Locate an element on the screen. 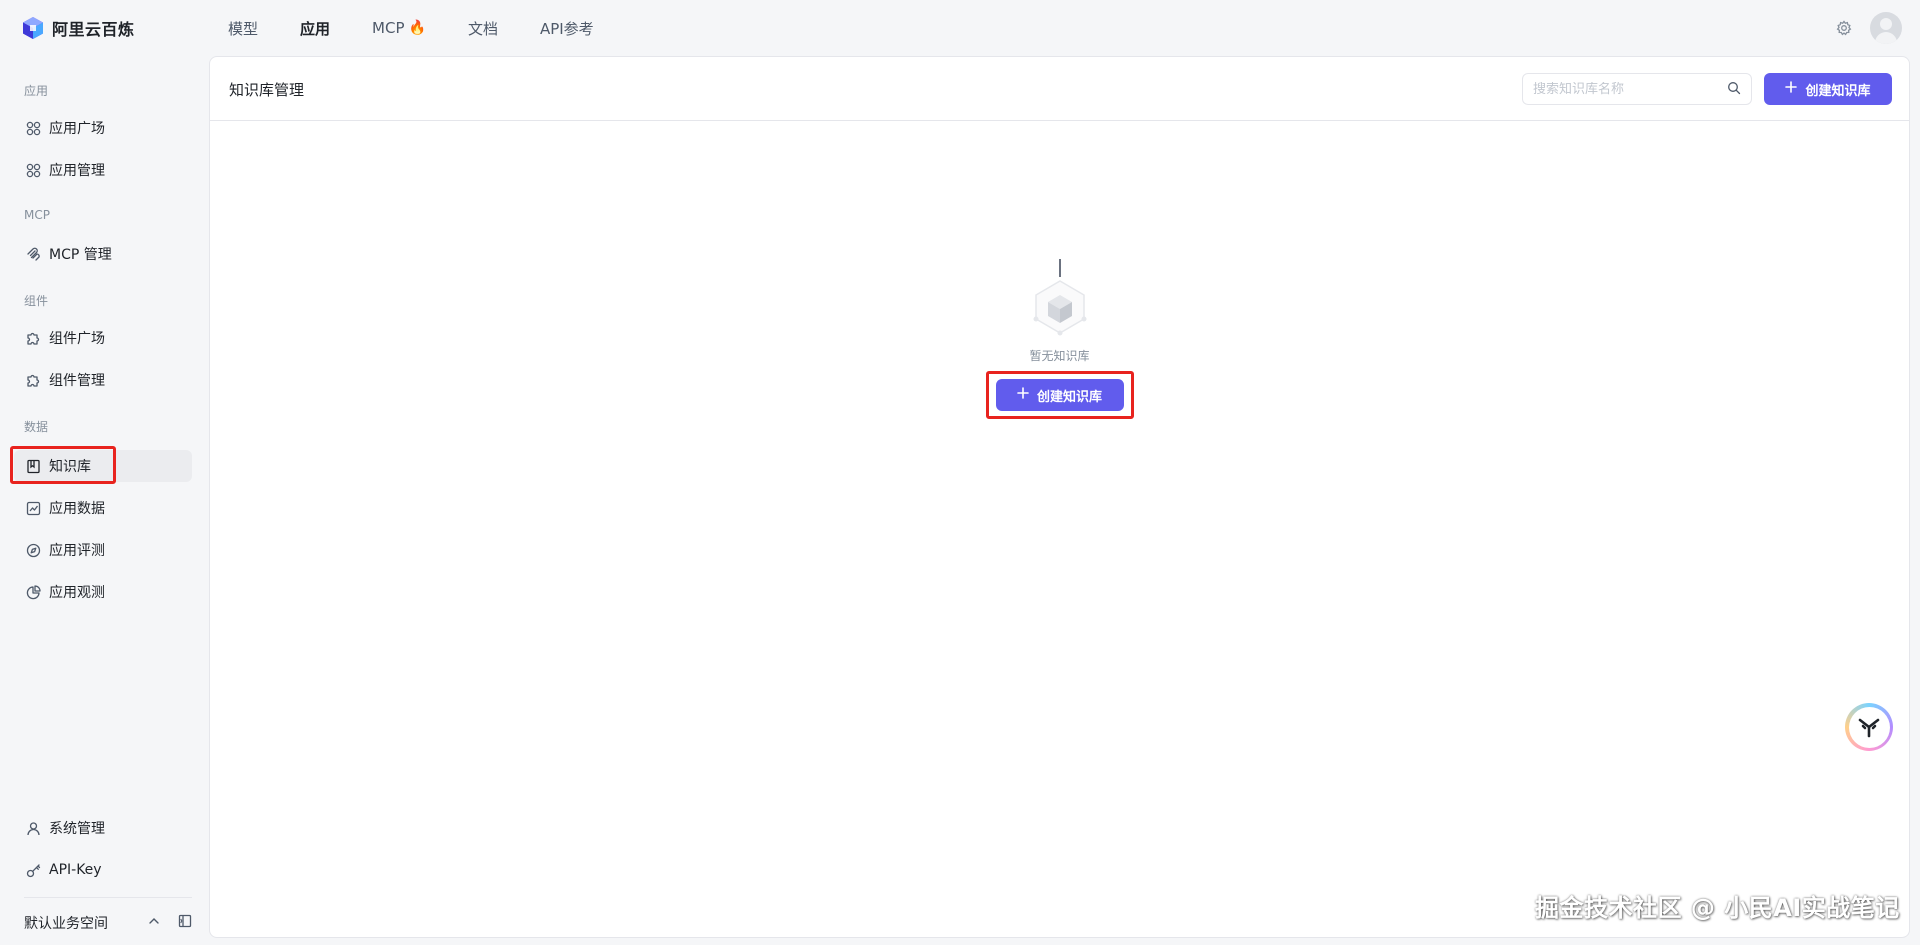 Image resolution: width=1920 pixels, height=945 pixels. brand: 阿里云百炼 is located at coordinates (78, 28).